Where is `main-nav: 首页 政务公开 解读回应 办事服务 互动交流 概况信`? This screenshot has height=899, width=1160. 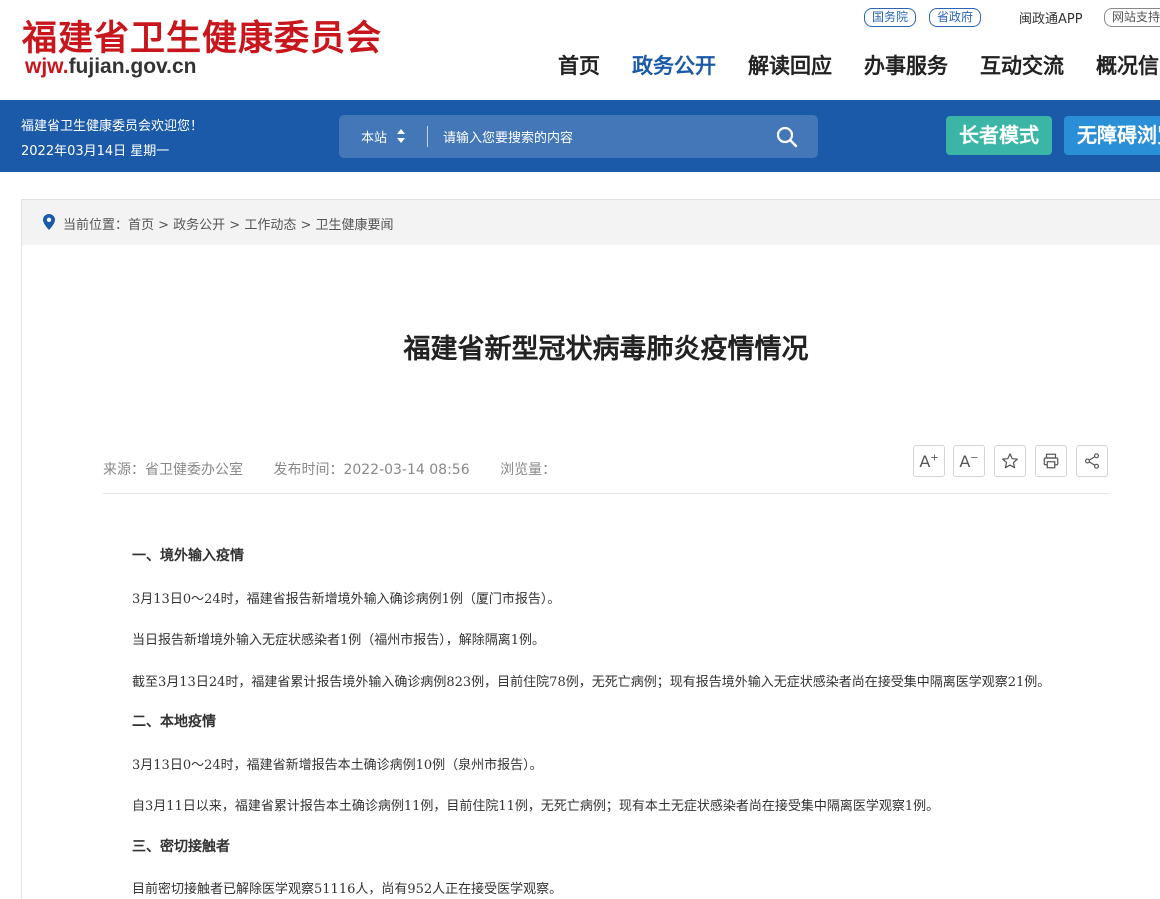
main-nav: 首页 政务公开 解读回应 办事服务 互动交流 概况信 is located at coordinates (859, 67).